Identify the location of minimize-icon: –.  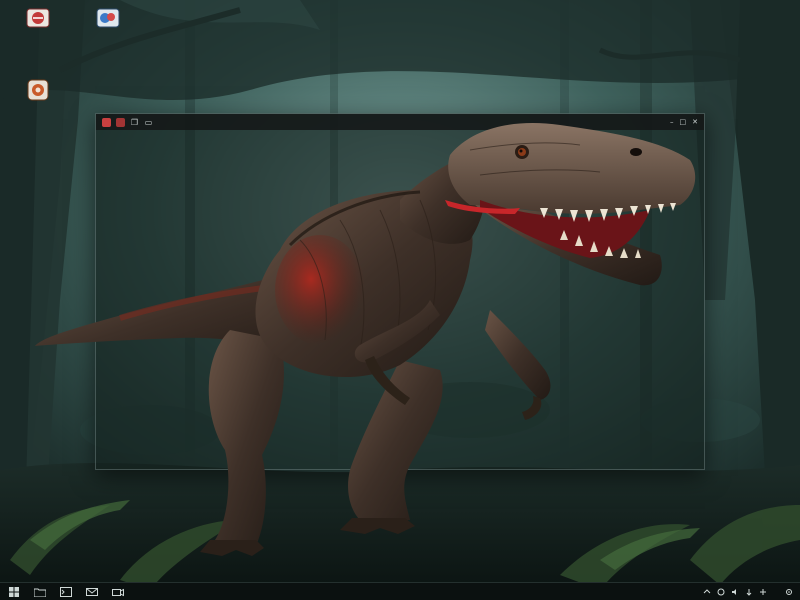
(672, 122).